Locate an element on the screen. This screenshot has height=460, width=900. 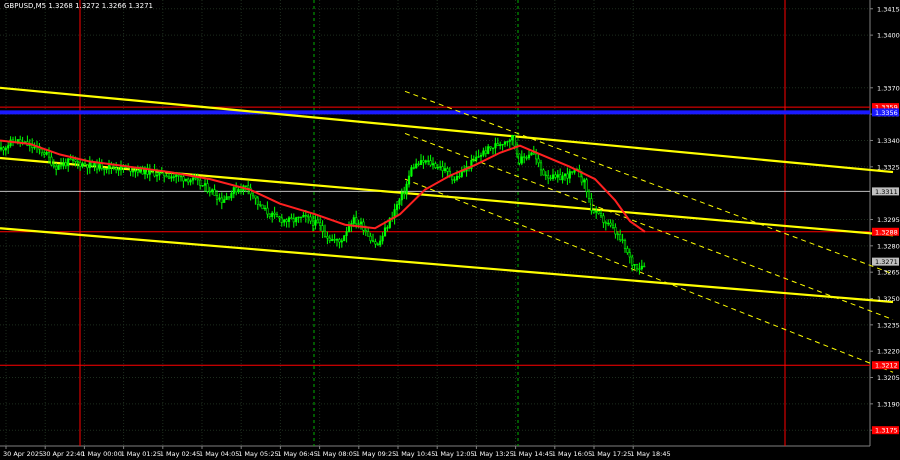
price-label-3: 1.3288 is located at coordinates (886, 232).